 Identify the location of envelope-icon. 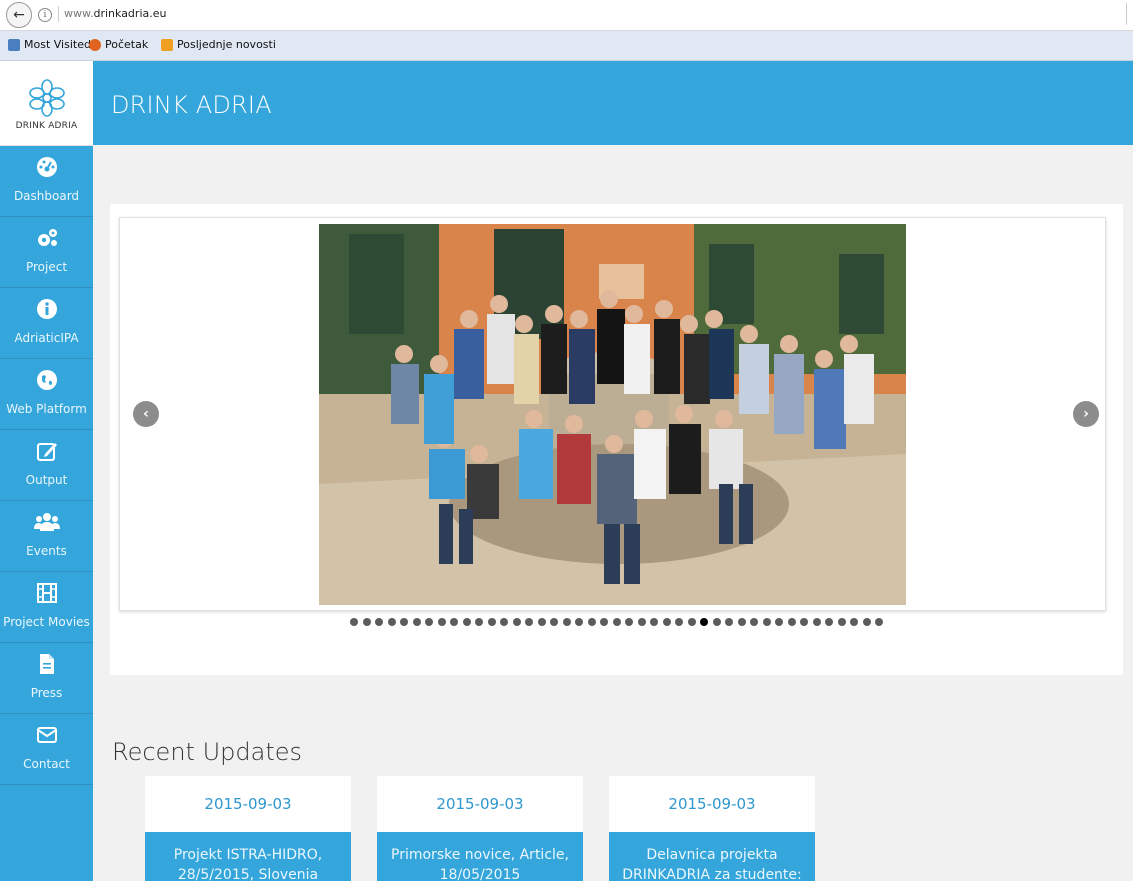
(46, 735).